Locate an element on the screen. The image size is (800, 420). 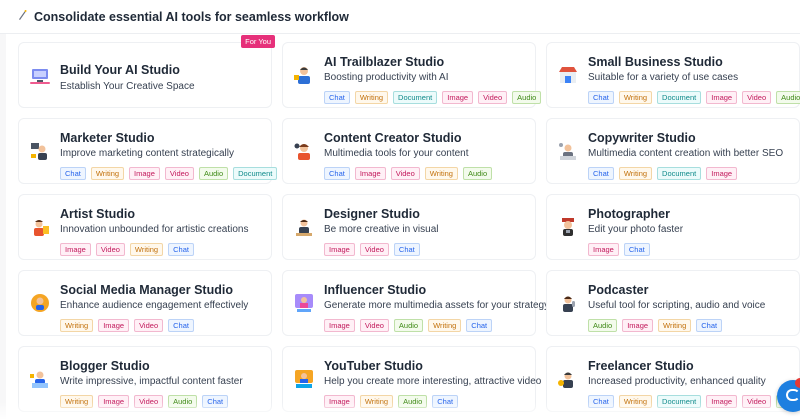
tag-list: Image Video Writing Chat is located at coordinates (161, 249).